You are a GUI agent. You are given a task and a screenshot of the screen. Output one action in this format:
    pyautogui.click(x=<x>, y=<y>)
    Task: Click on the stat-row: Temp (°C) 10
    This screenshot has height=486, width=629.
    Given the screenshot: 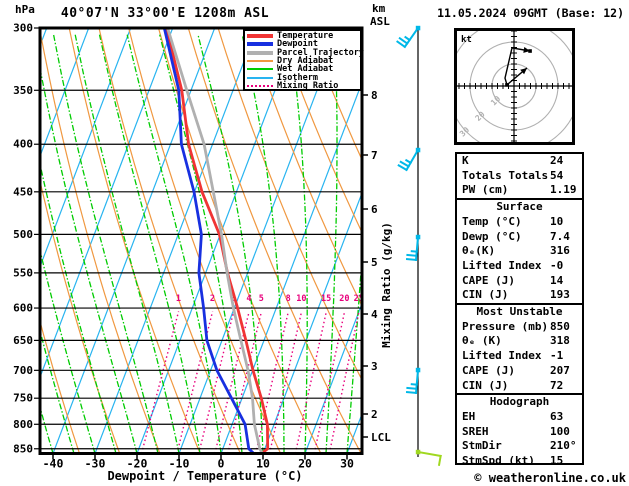 What is the action you would take?
    pyautogui.click(x=519, y=222)
    